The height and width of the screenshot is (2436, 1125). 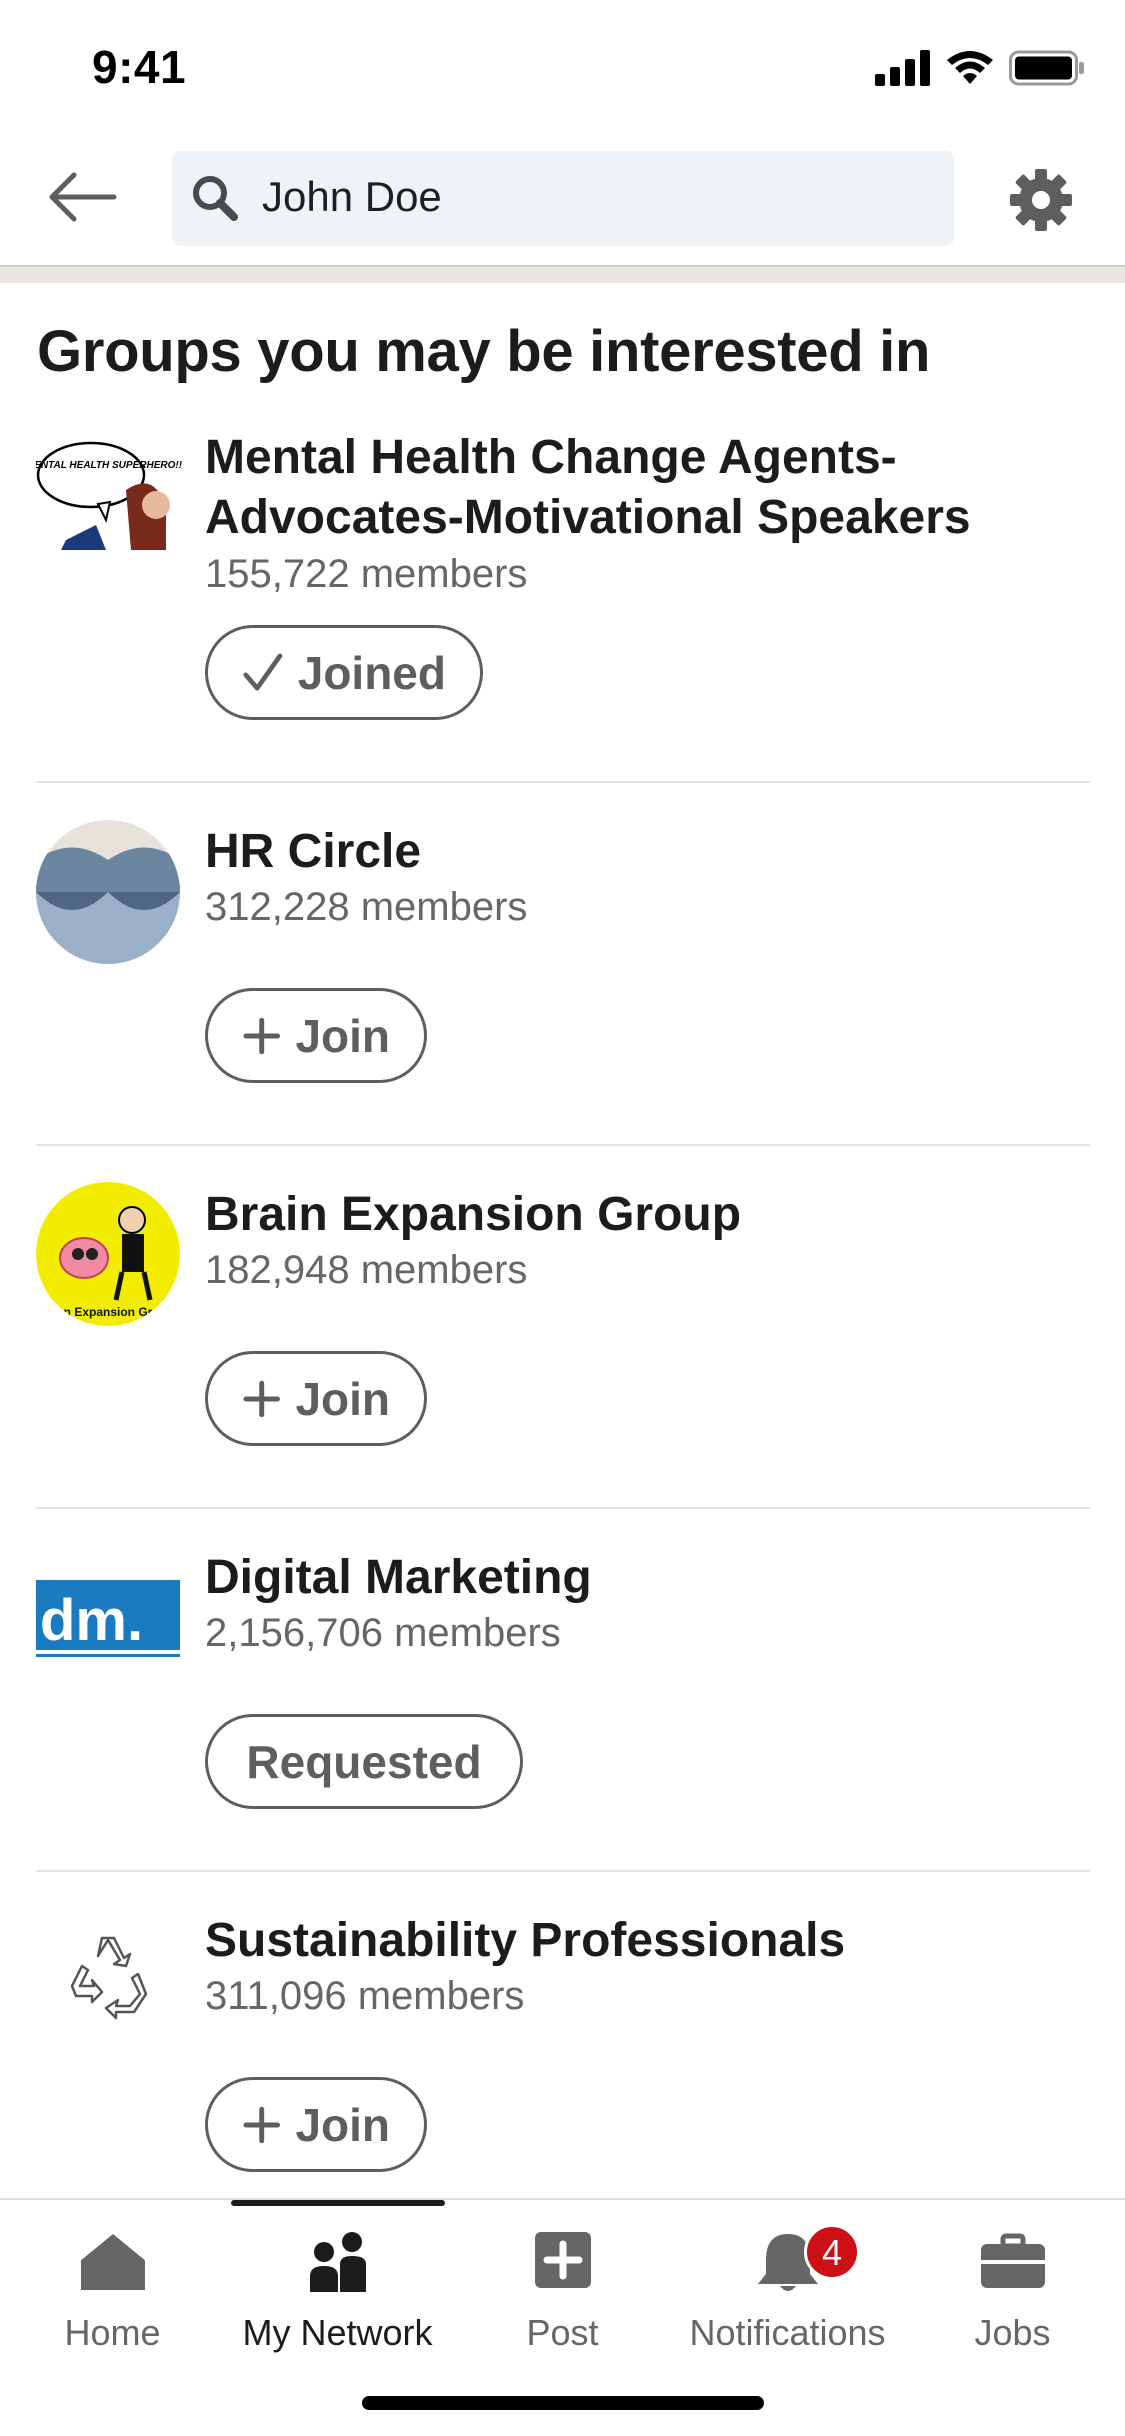 I want to click on status-icons, so click(x=980, y=68).